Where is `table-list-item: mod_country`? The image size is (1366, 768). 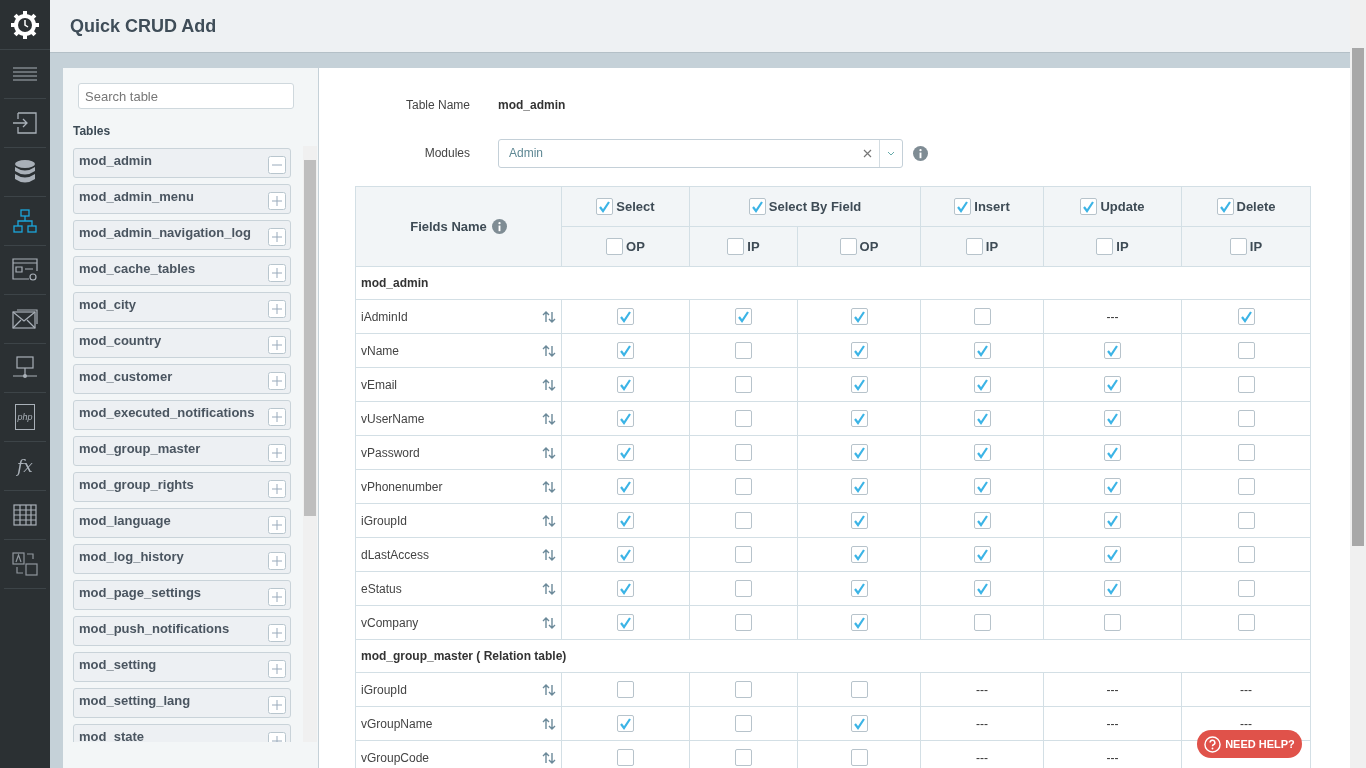
table-list-item: mod_country is located at coordinates (182, 343).